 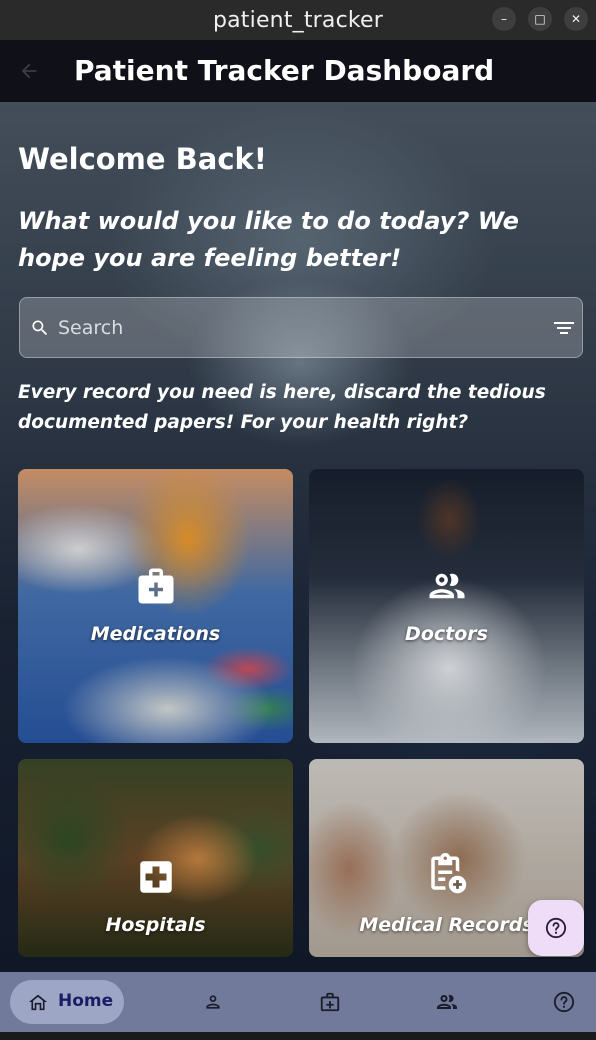 What do you see at coordinates (298, 1002) in the screenshot?
I see `bottom-navigation: Home` at bounding box center [298, 1002].